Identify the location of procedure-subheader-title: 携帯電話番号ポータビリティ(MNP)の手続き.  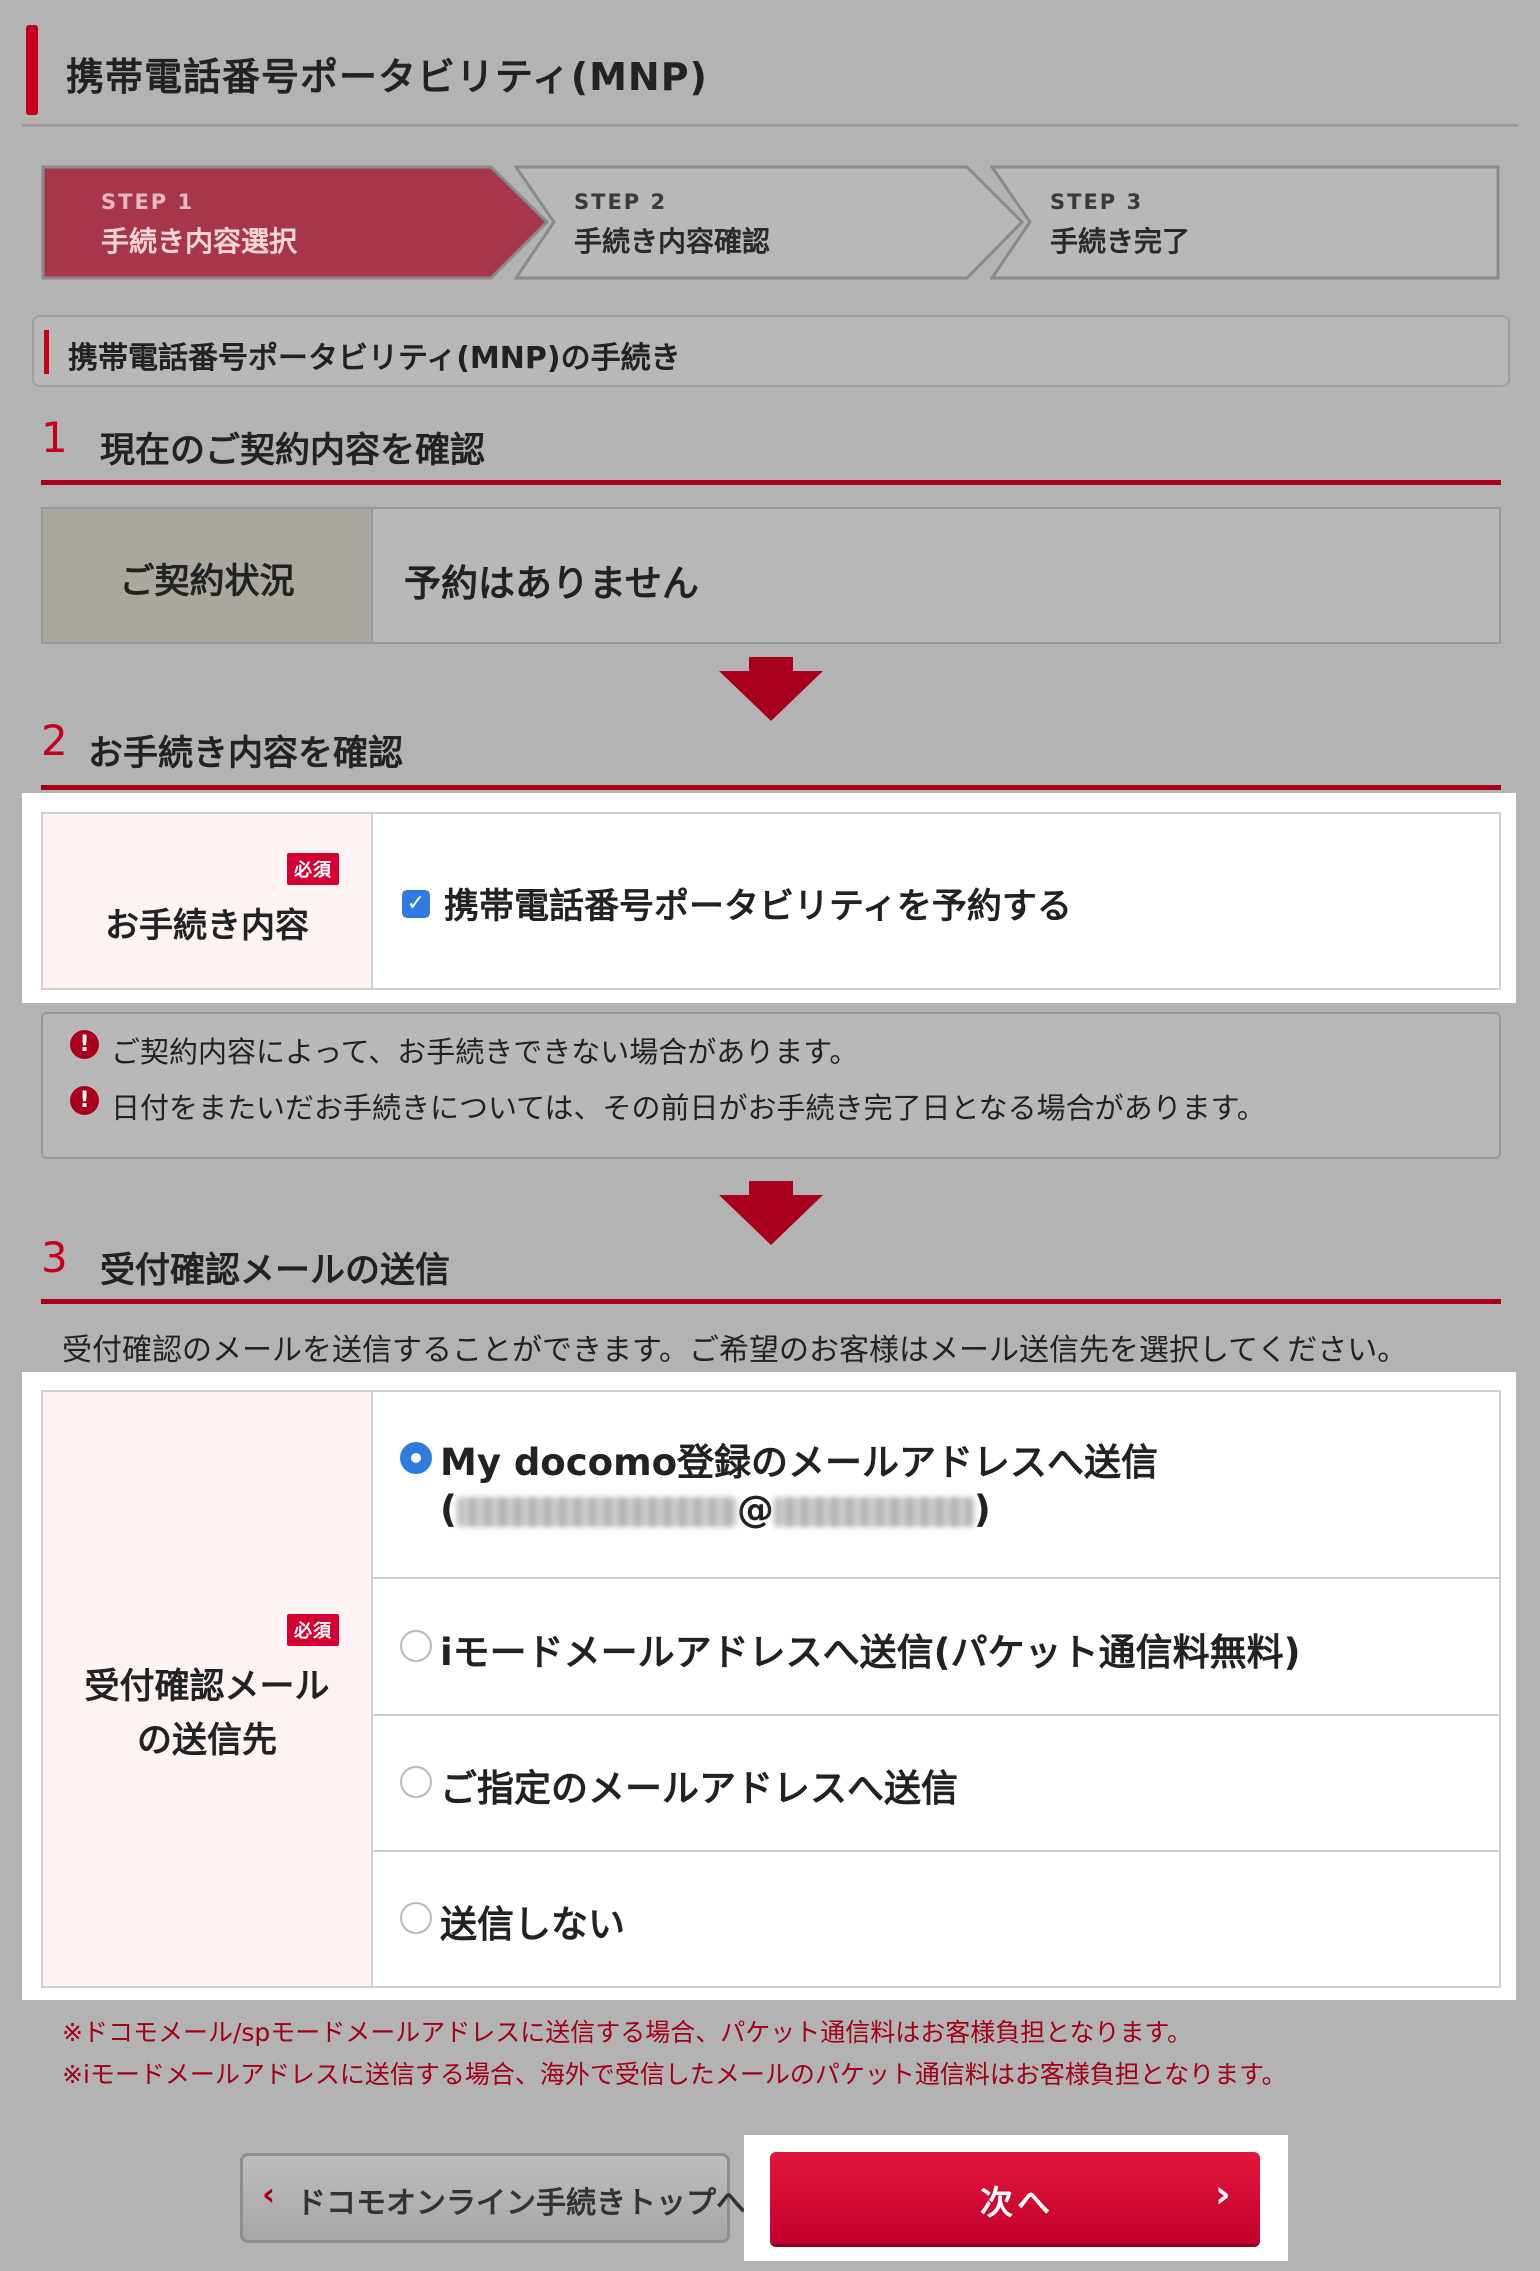
(374, 358).